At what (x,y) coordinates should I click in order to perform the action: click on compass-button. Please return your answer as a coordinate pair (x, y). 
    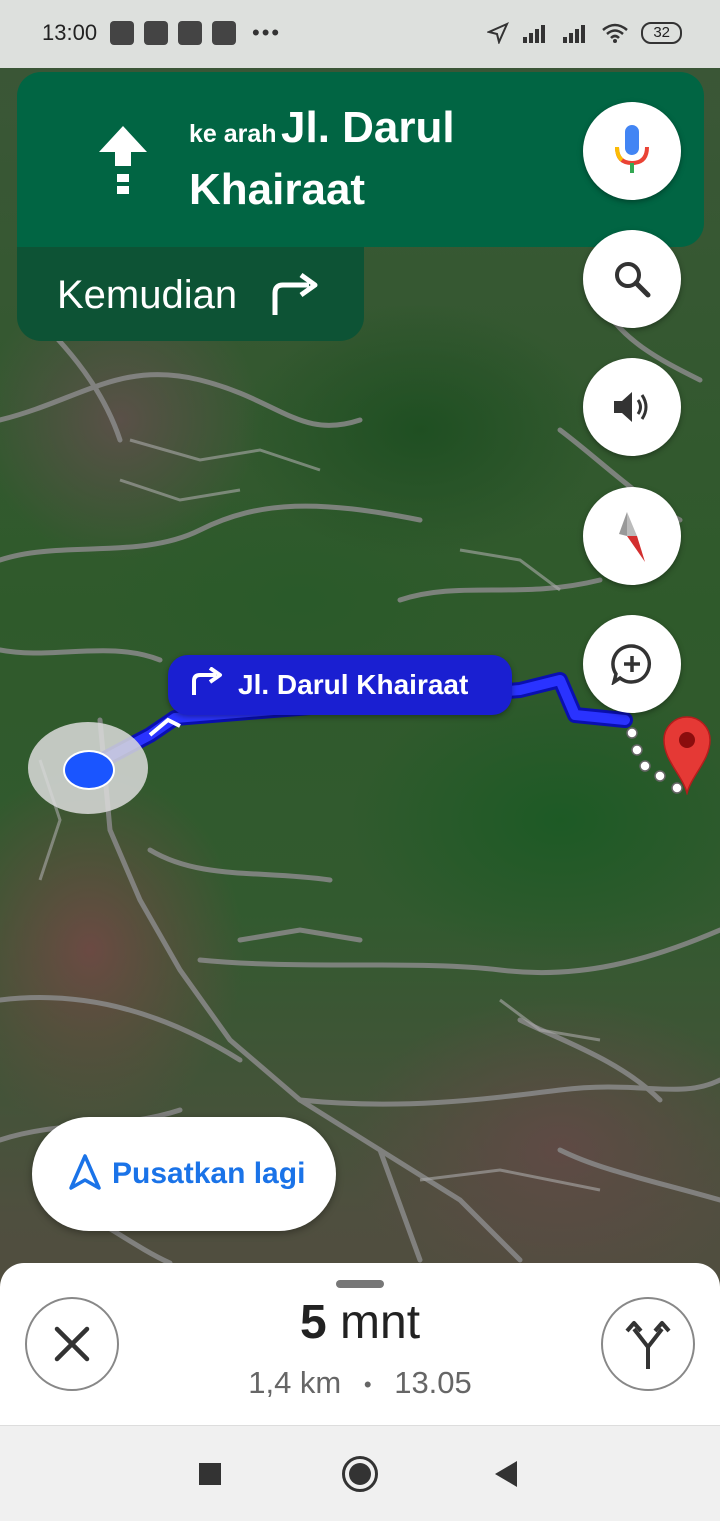
    Looking at the image, I should click on (632, 536).